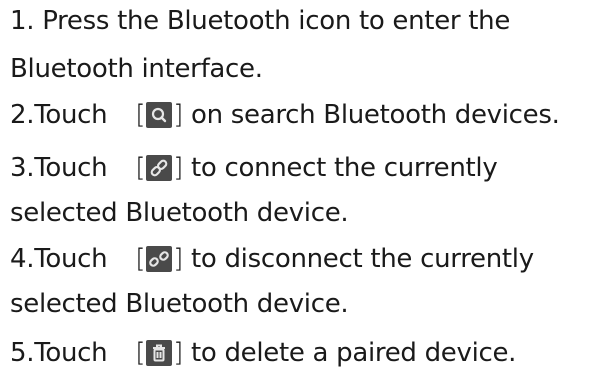 The width and height of the screenshot is (600, 369). Describe the element at coordinates (159, 168) in the screenshot. I see `link-icon` at that location.